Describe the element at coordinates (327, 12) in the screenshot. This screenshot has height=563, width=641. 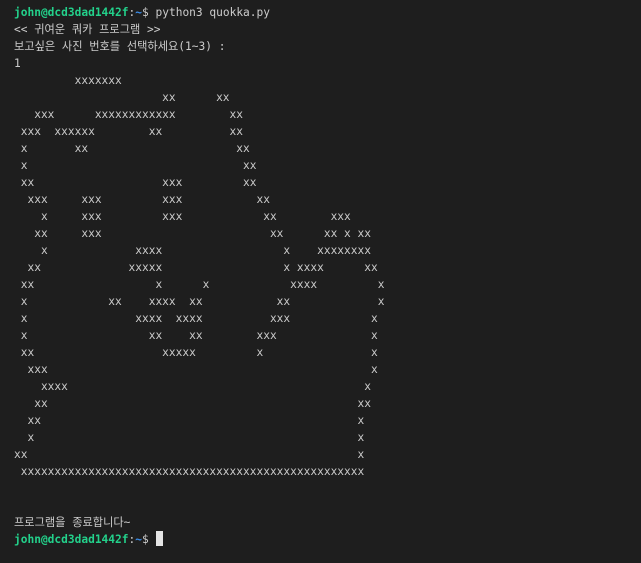
I see `command-line: john@dcd3dad1442f:~$ python3 quokka.py` at that location.